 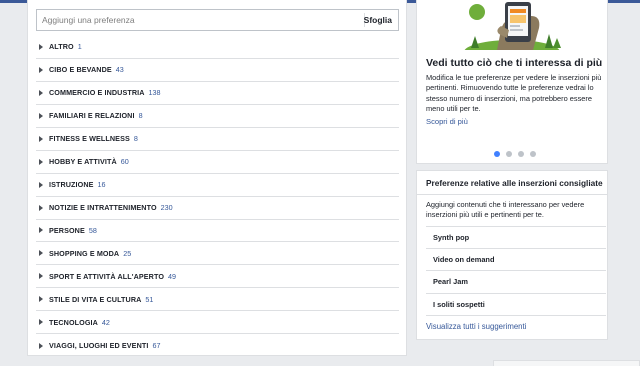 I want to click on category-name: CIBO E BEVANDE, so click(x=80, y=70).